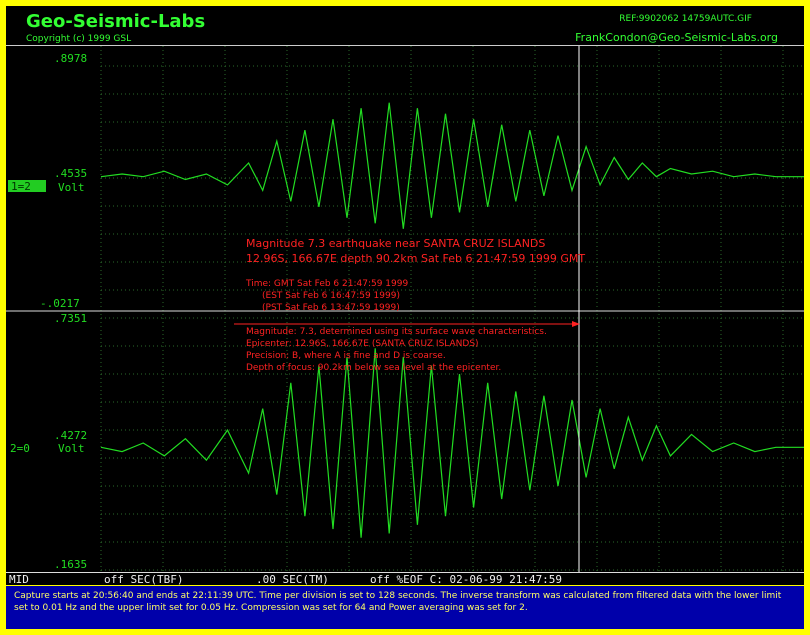 The width and height of the screenshot is (810, 635). I want to click on ch2-unit: Volt, so click(71, 448).